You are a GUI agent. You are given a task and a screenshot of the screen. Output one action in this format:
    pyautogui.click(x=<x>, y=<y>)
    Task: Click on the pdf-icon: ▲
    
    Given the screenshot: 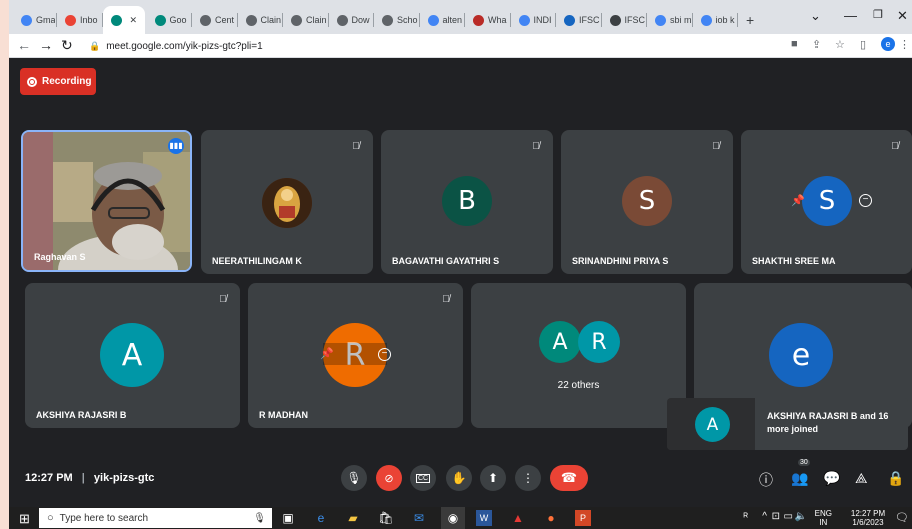 What is the action you would take?
    pyautogui.click(x=518, y=518)
    